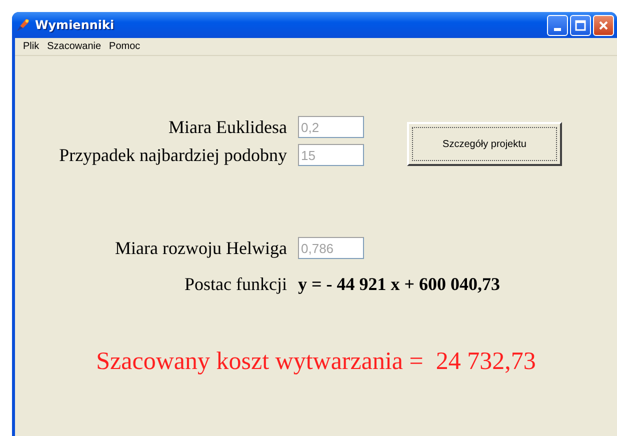  Describe the element at coordinates (31, 46) in the screenshot. I see `menu-item: Plik` at that location.